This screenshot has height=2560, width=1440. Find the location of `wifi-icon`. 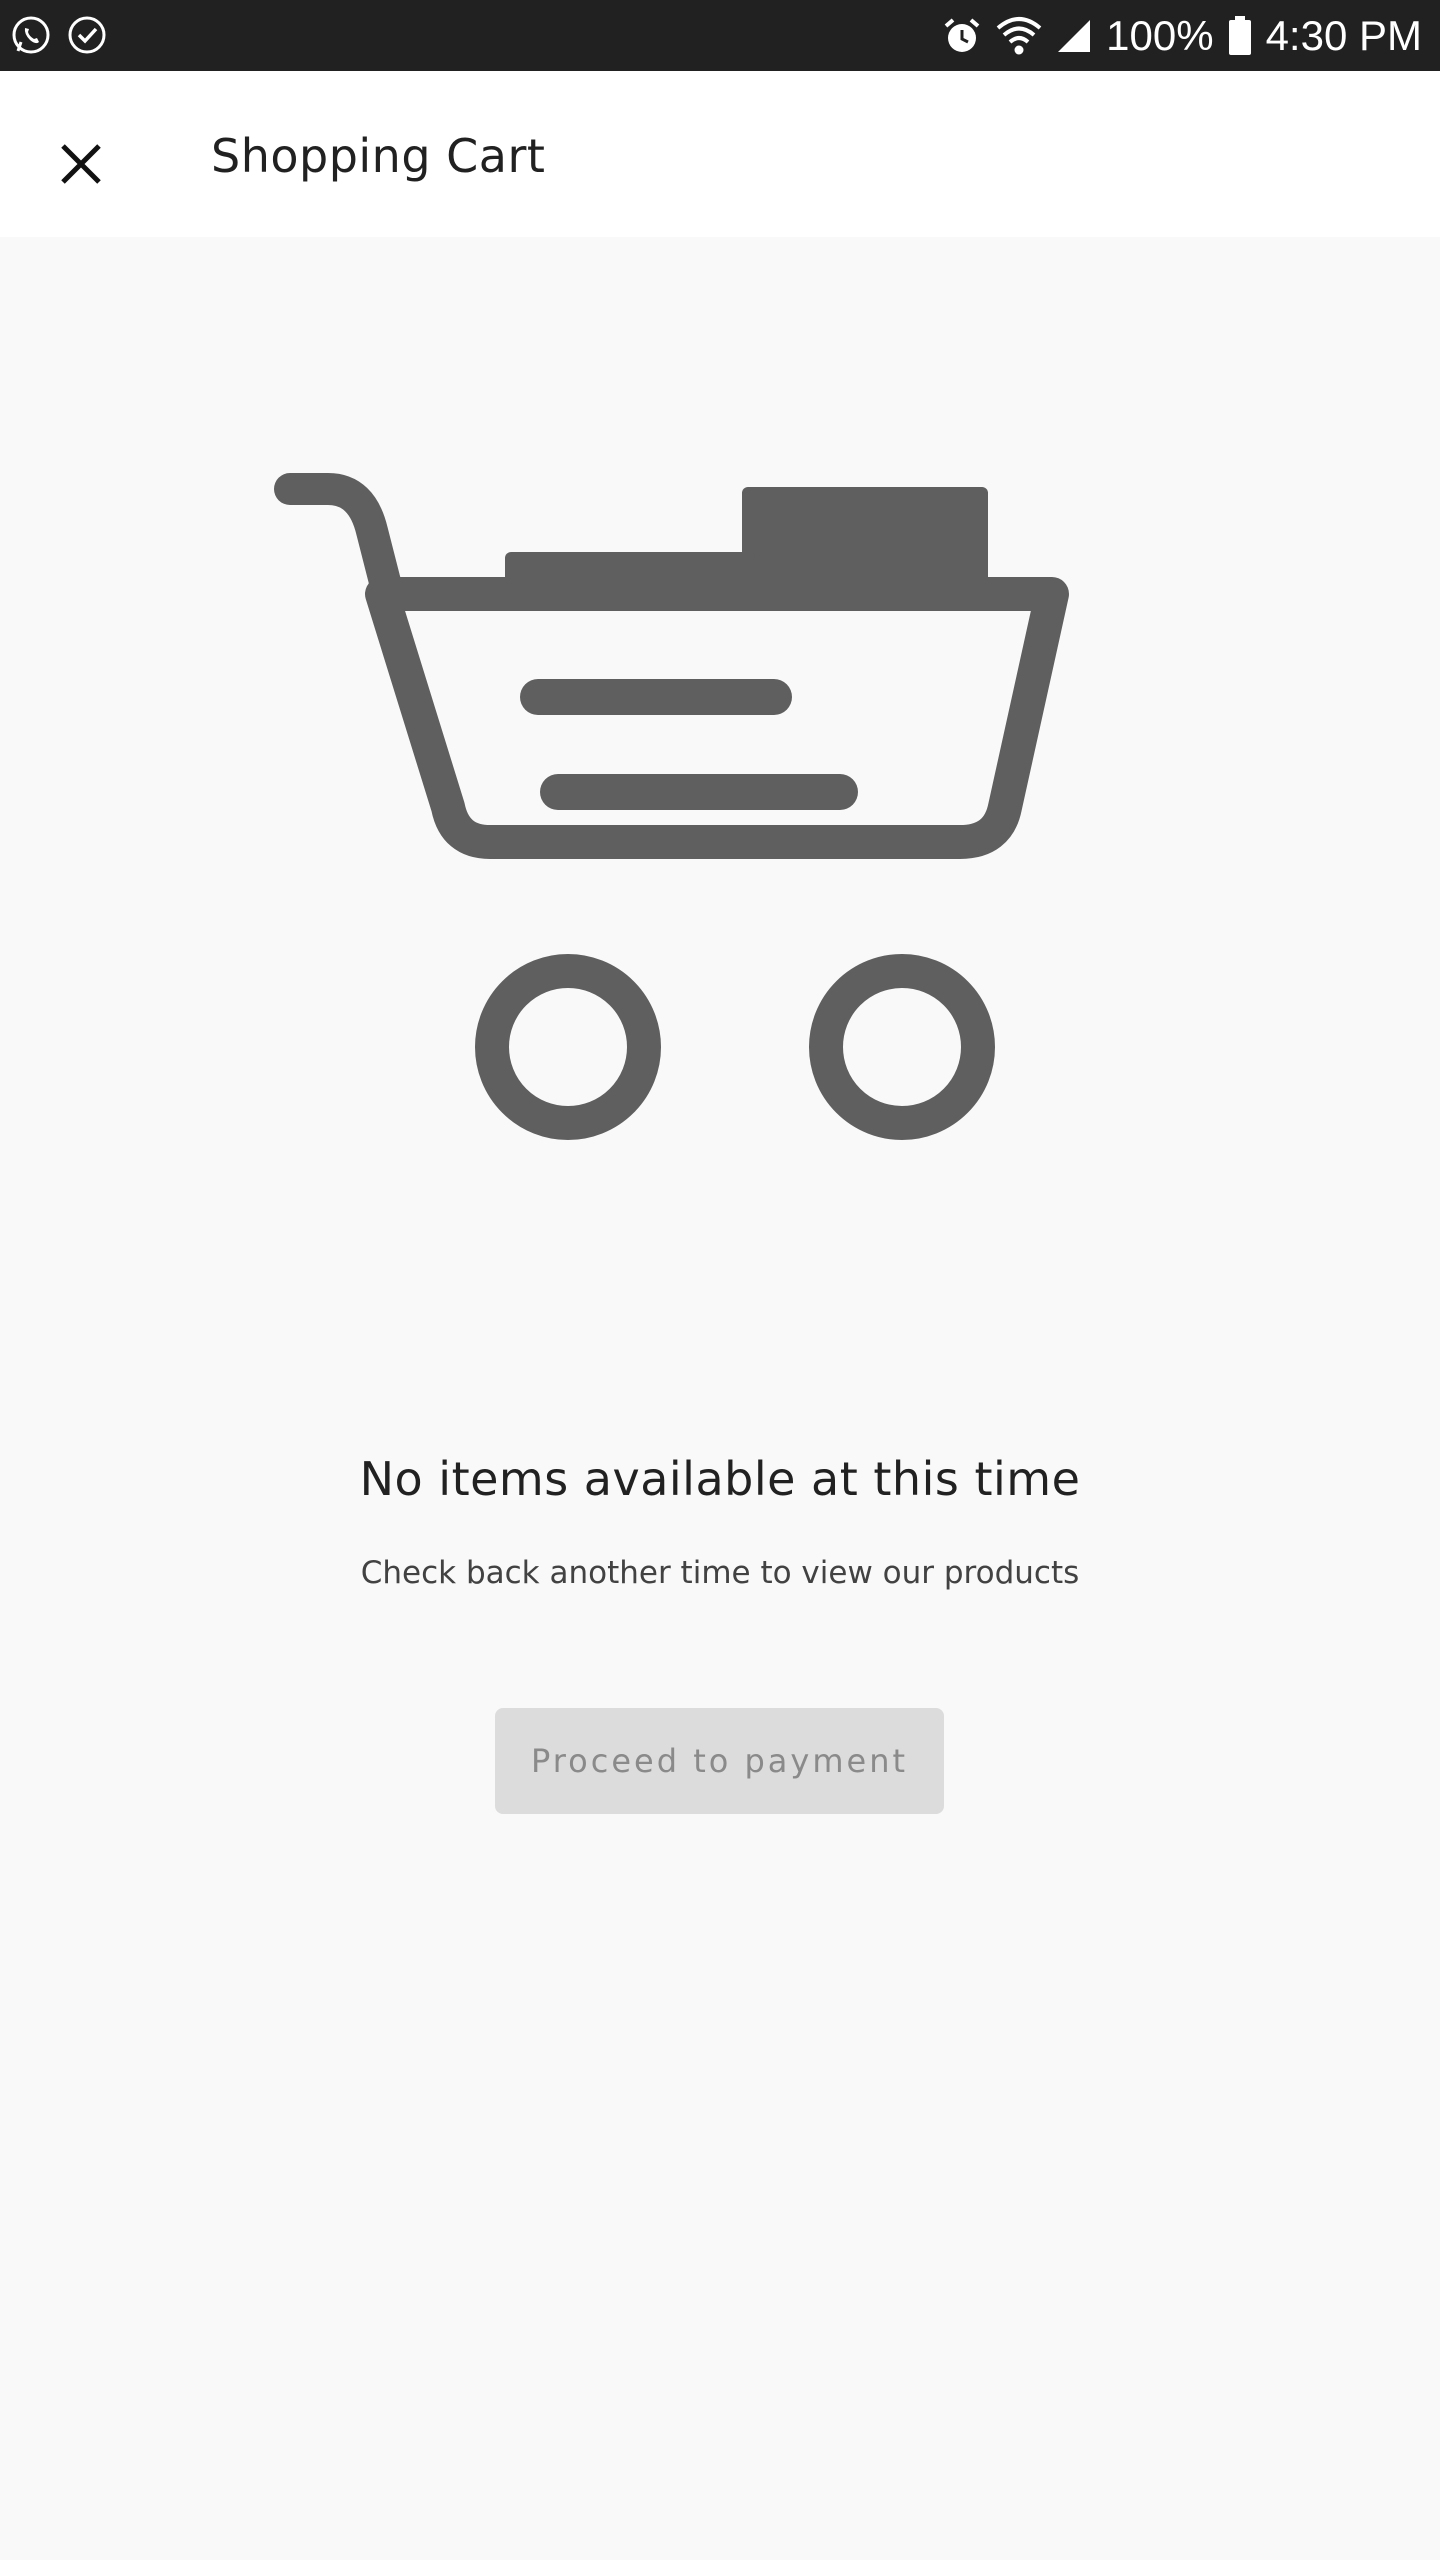

wifi-icon is located at coordinates (1019, 36).